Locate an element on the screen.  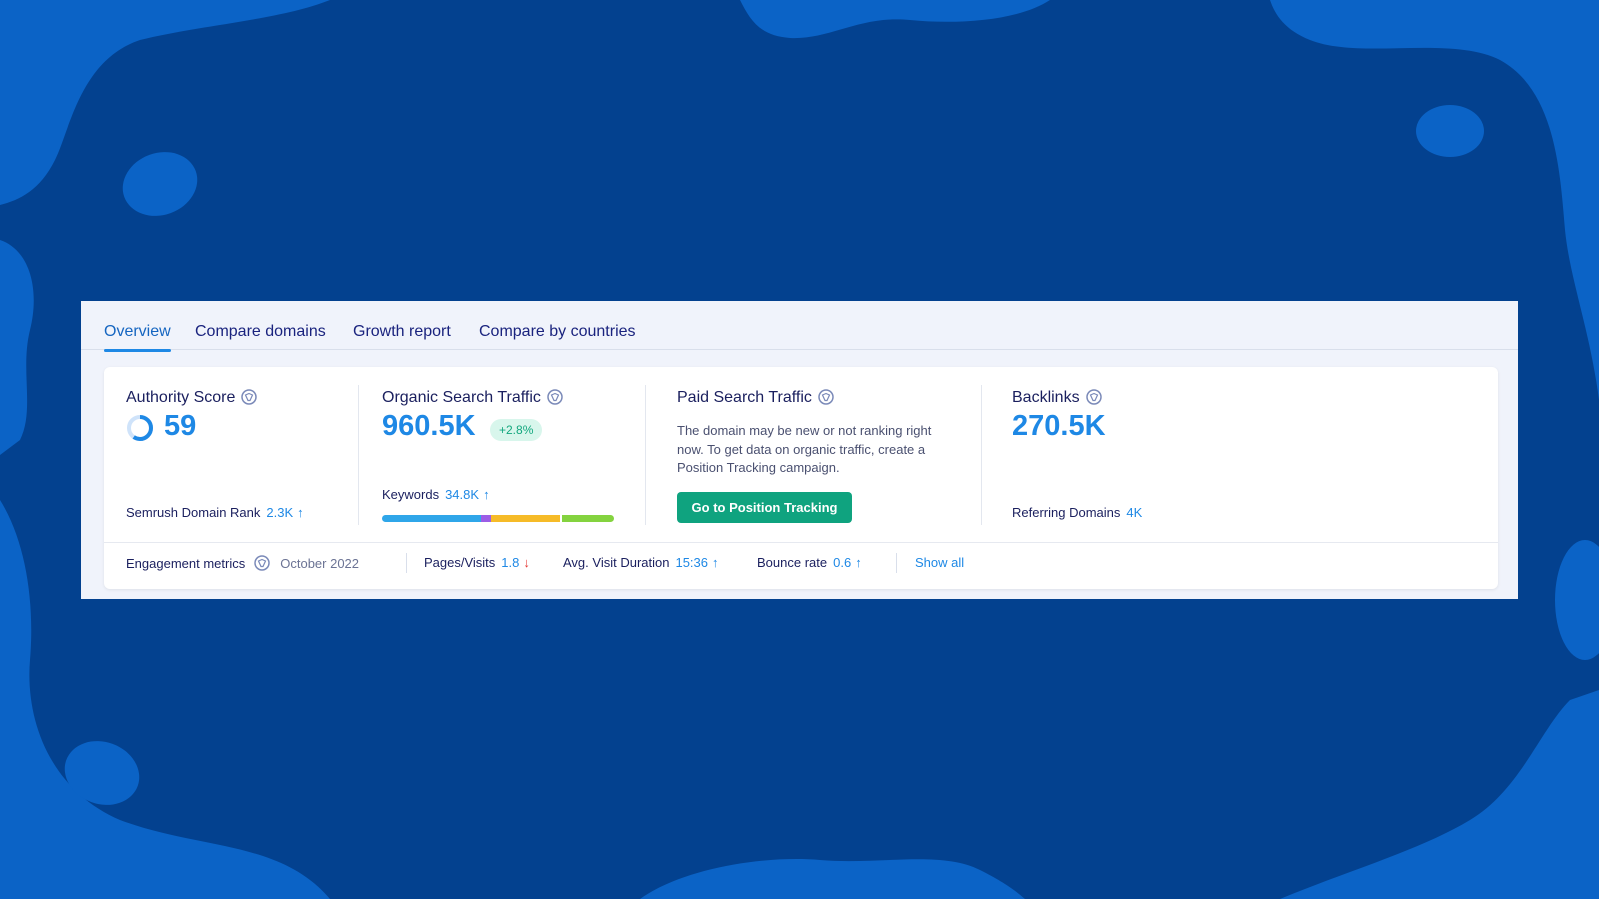
blob-left is located at coordinates (17, 347).